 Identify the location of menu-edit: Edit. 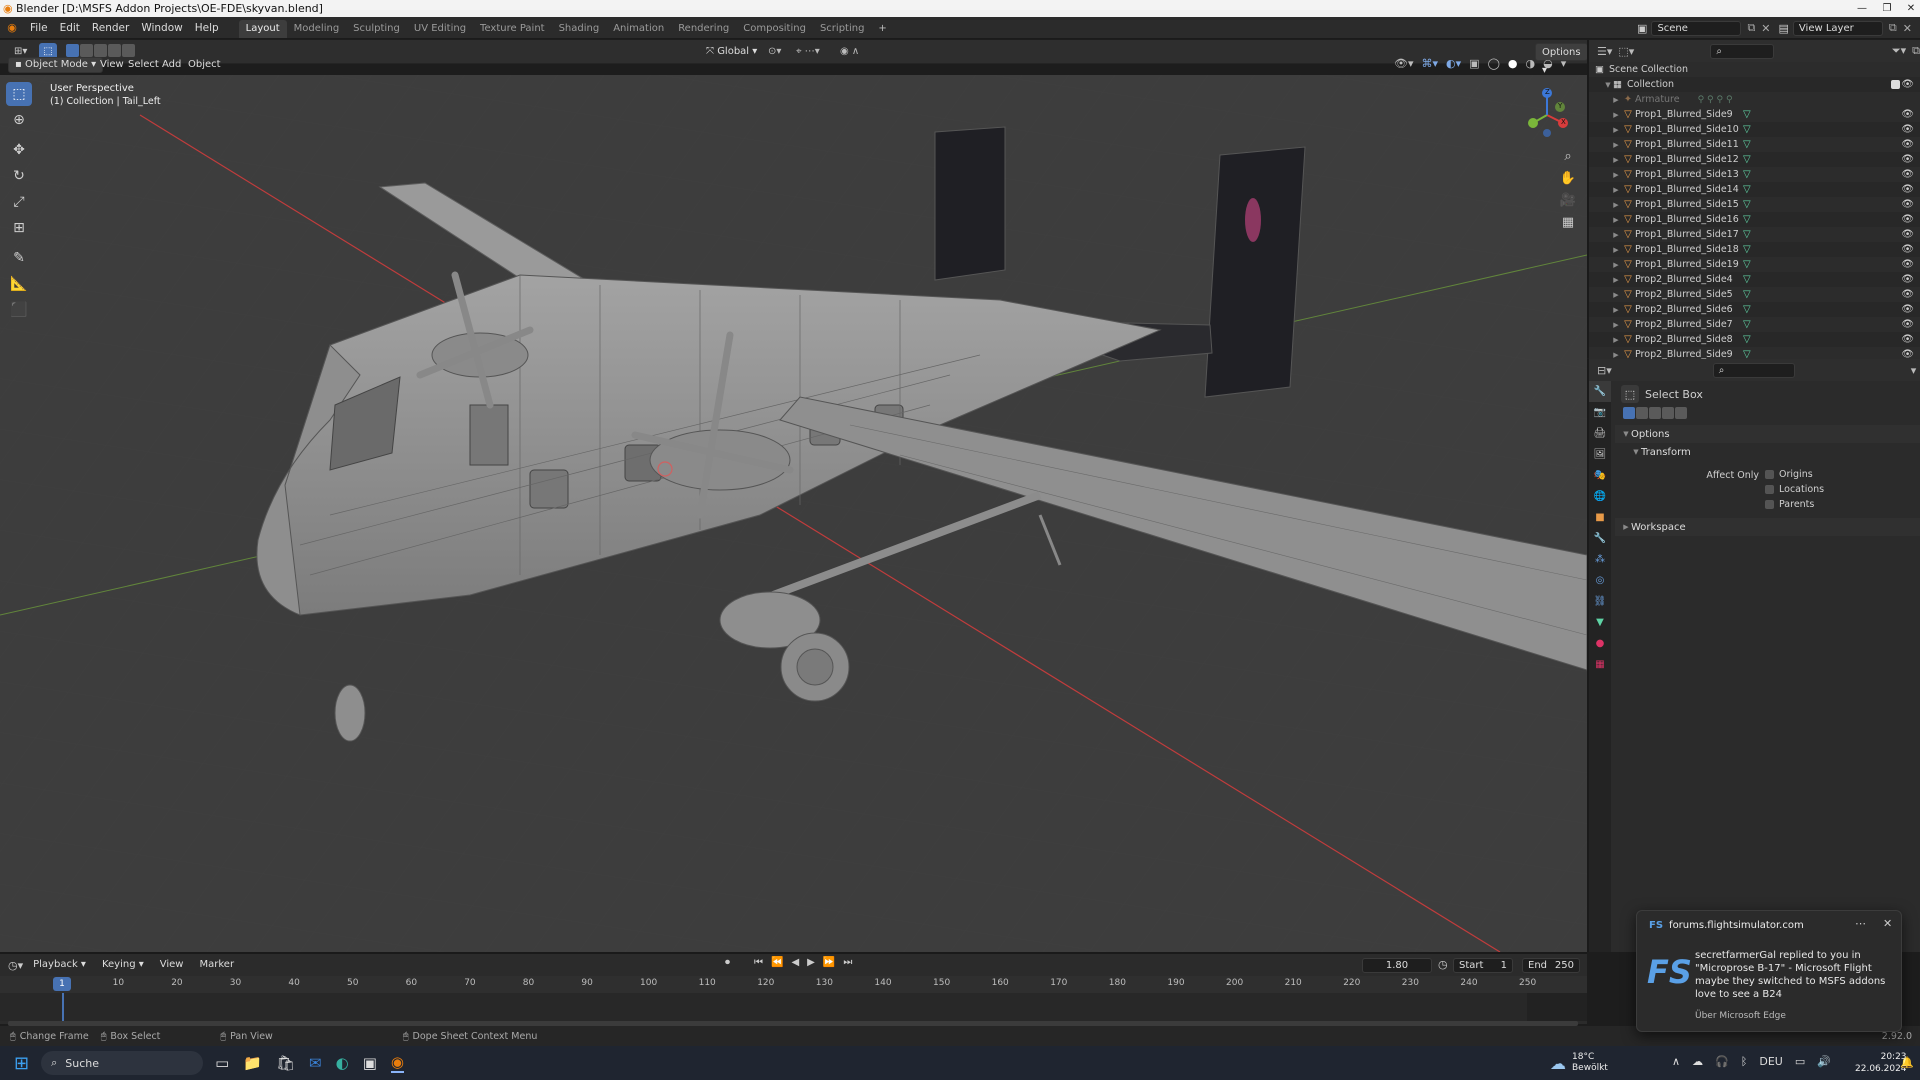
(70, 28).